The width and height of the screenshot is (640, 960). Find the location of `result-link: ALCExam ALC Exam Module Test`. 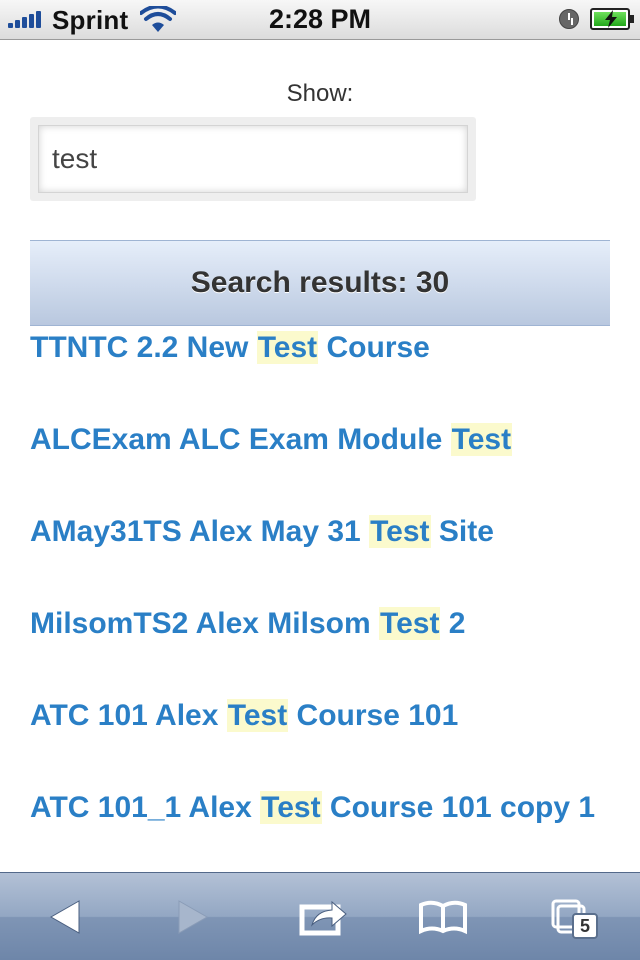

result-link: ALCExam ALC Exam Module Test is located at coordinates (271, 439).